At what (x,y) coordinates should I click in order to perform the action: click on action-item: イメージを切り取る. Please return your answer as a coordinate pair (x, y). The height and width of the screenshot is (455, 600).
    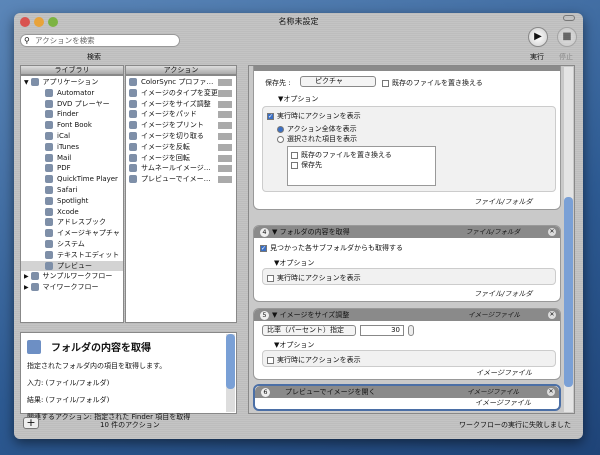
    Looking at the image, I should click on (181, 136).